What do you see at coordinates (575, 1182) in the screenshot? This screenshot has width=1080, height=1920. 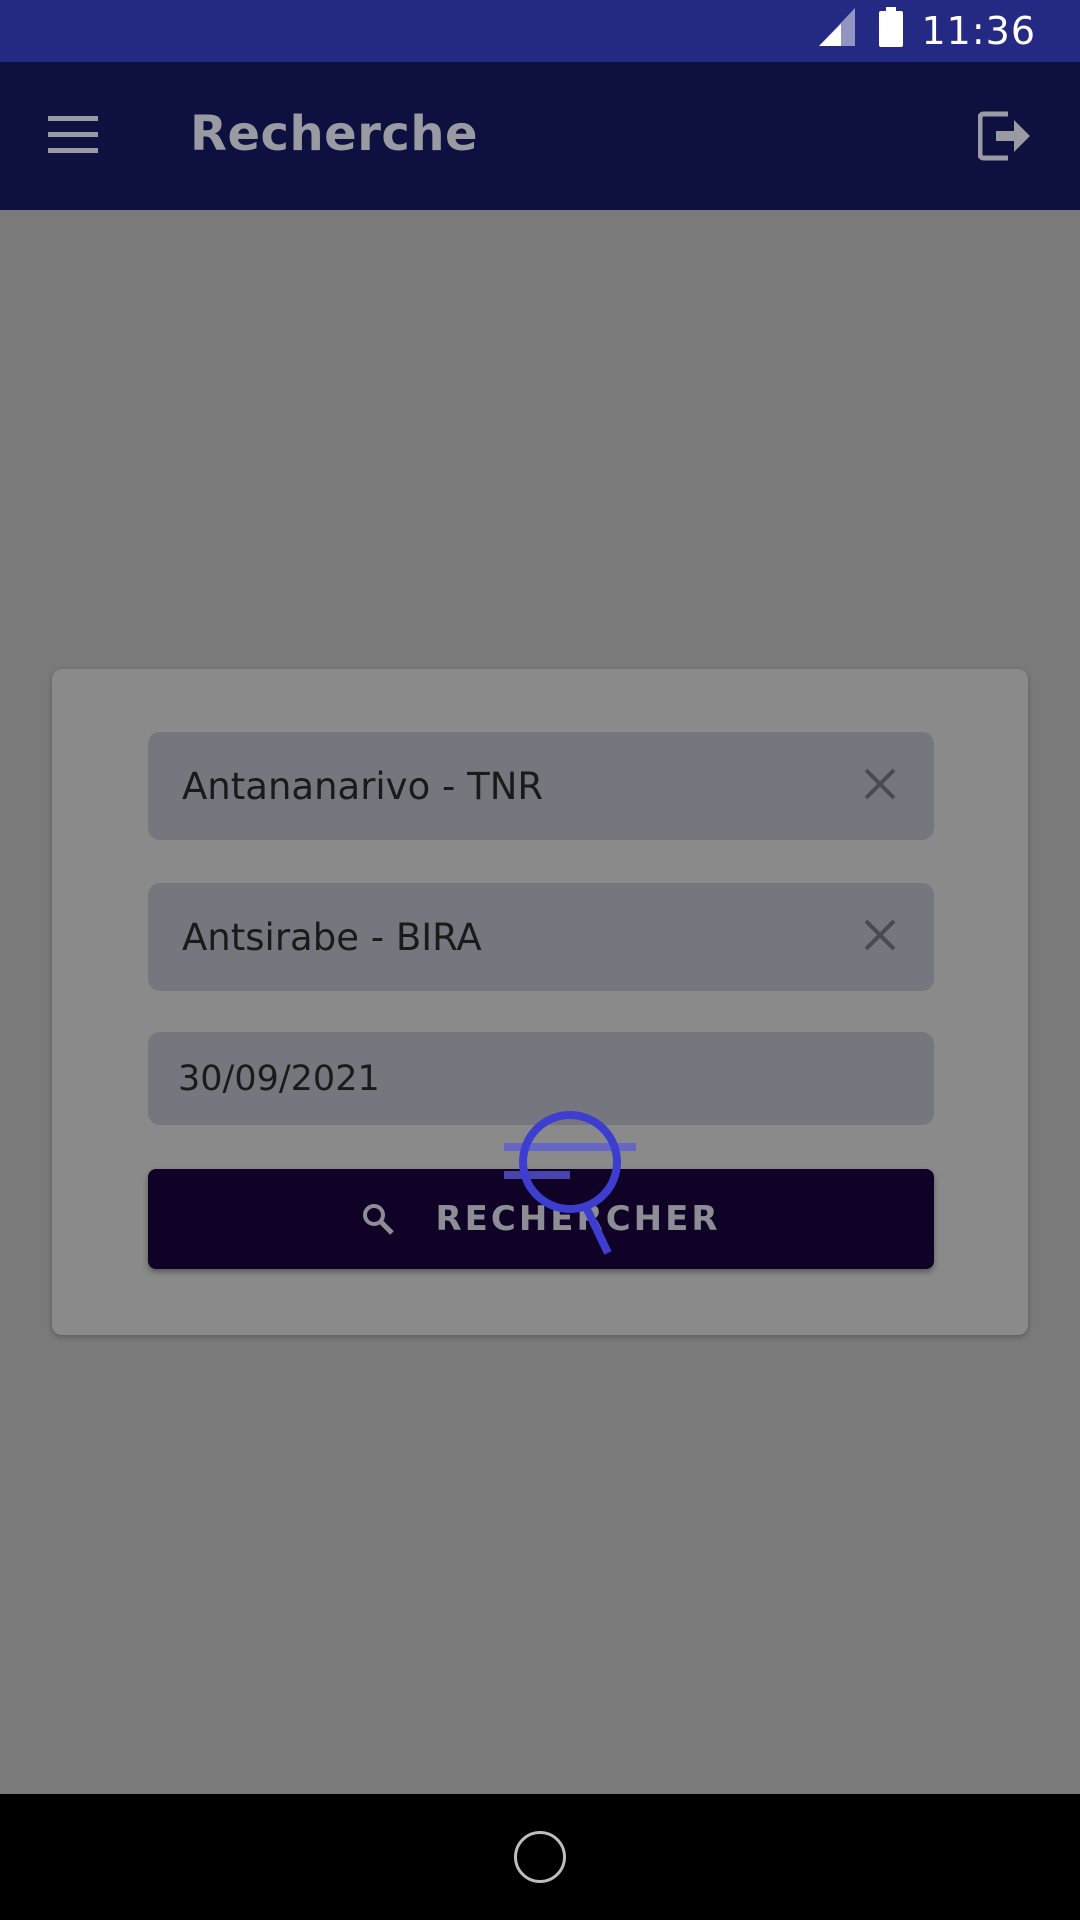 I see `searching-magnifier-icon` at bounding box center [575, 1182].